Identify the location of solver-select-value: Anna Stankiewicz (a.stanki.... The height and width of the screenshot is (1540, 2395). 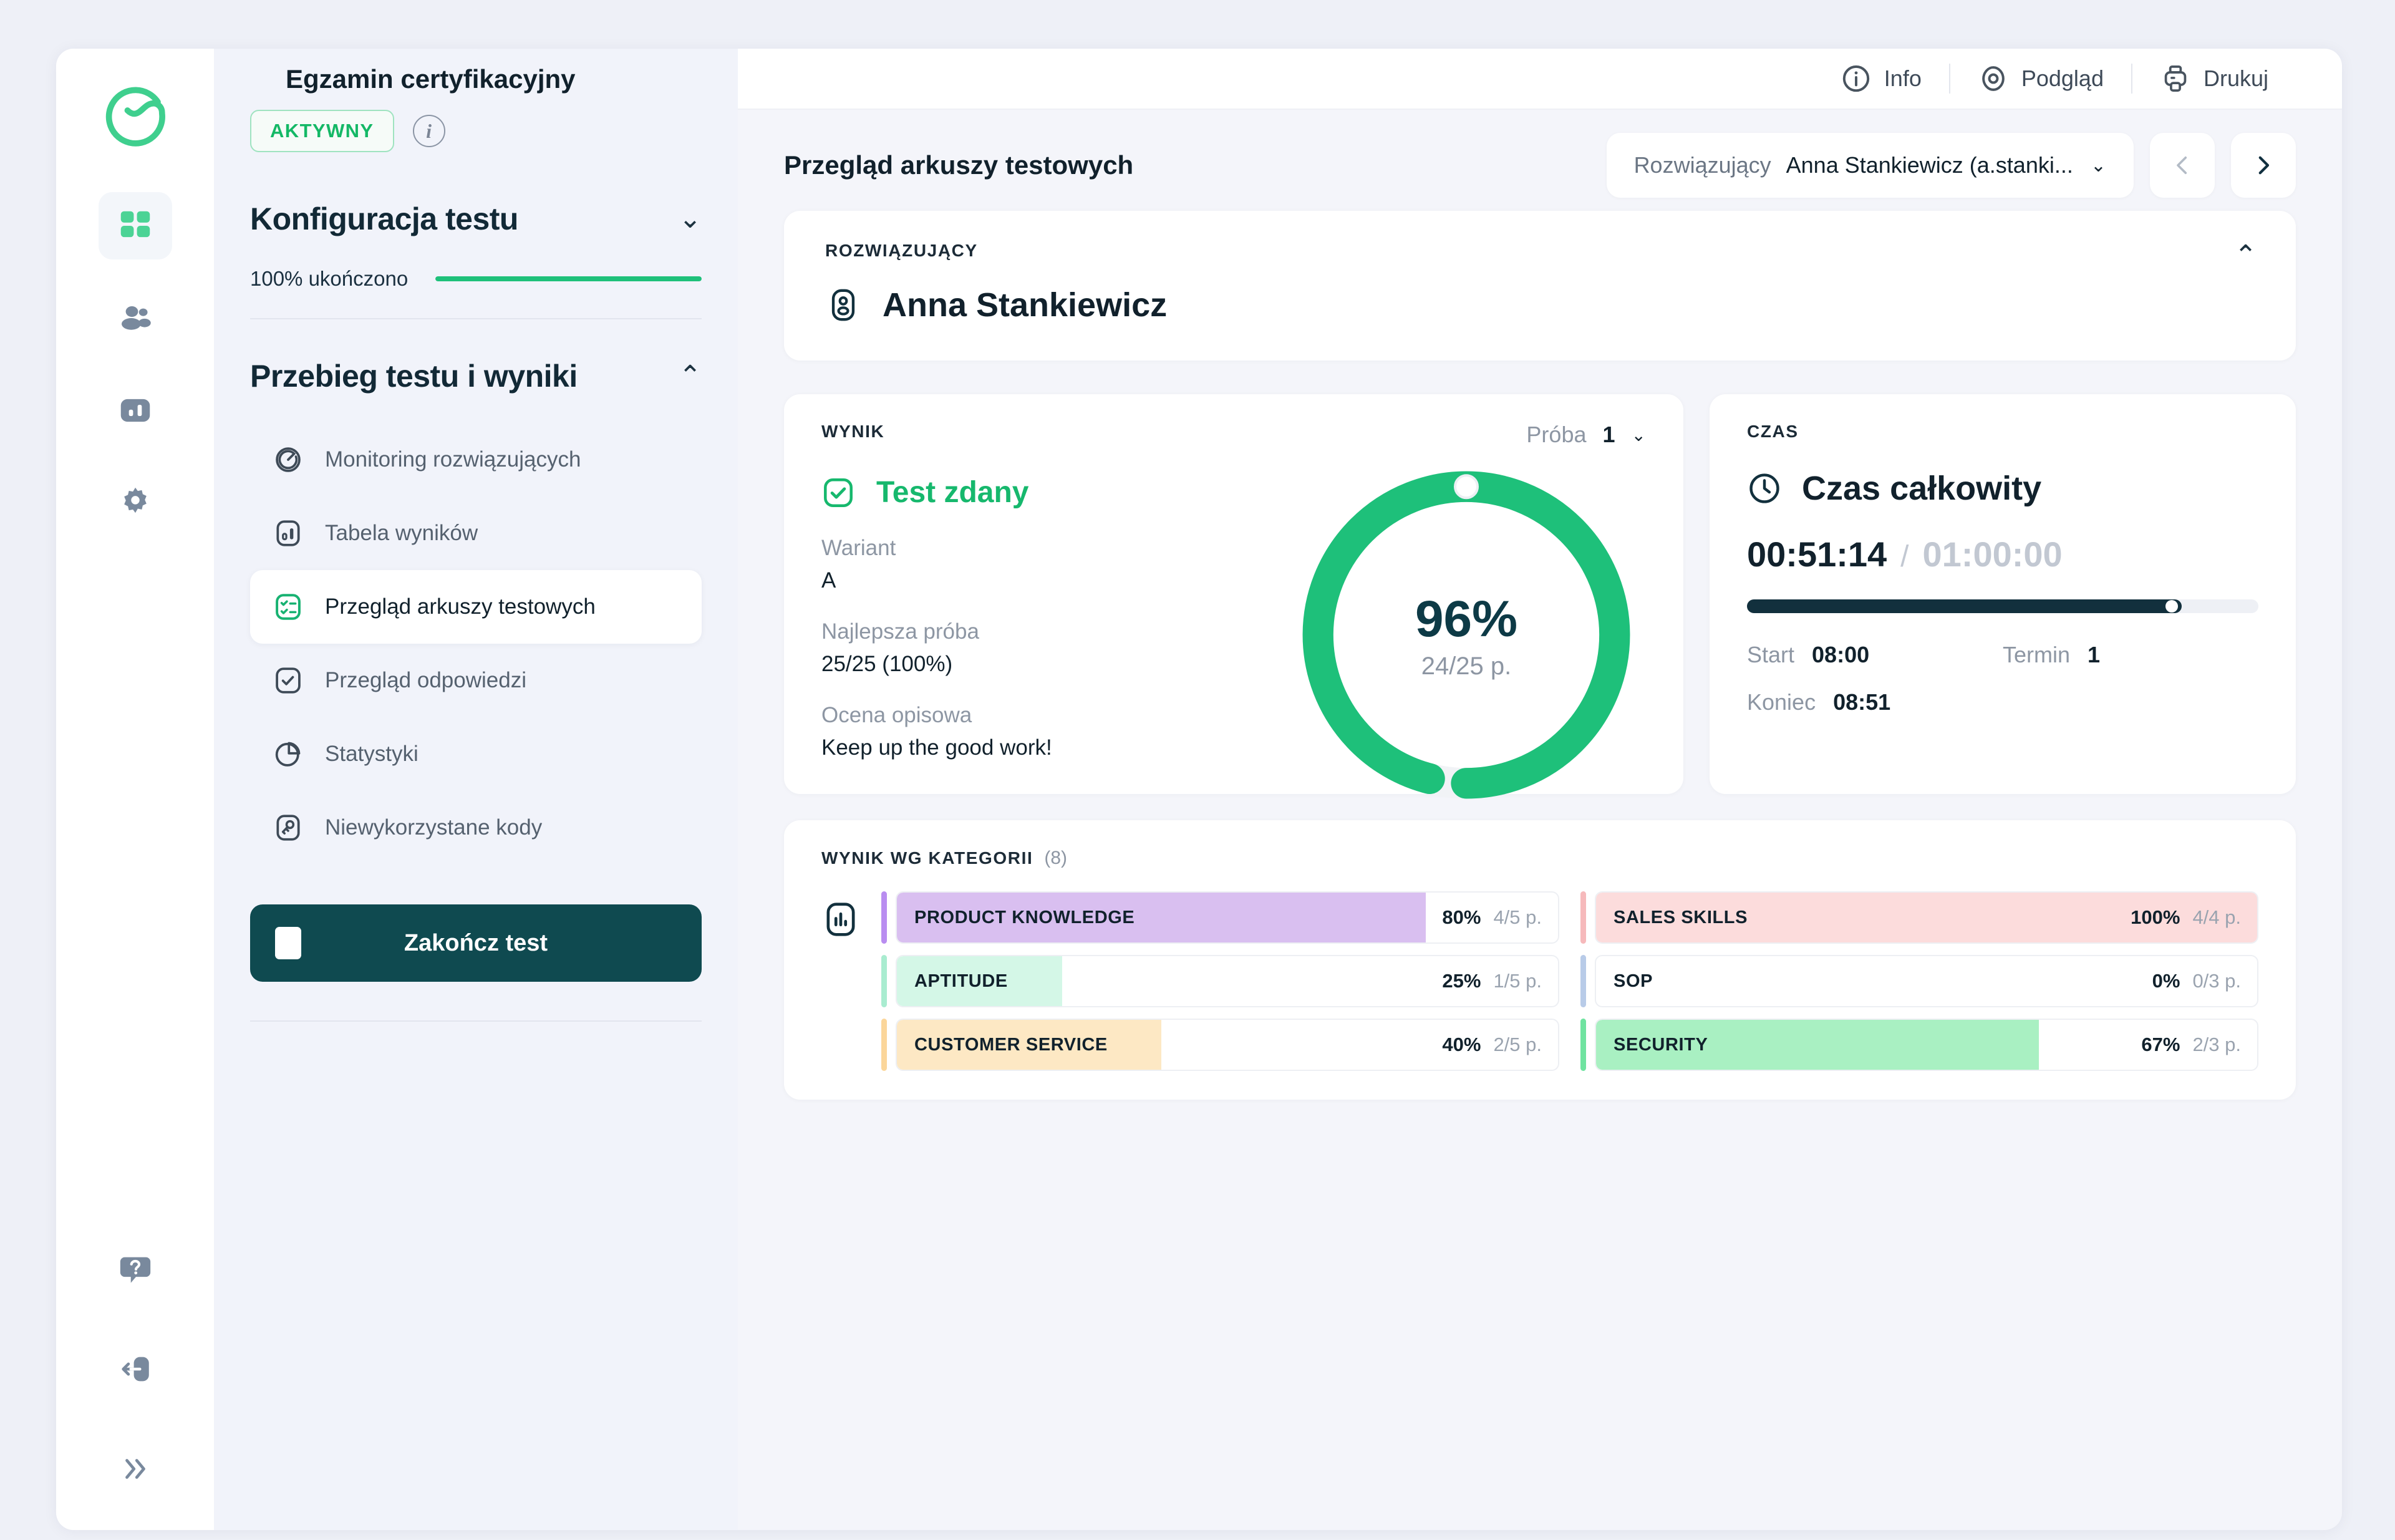
(1929, 165).